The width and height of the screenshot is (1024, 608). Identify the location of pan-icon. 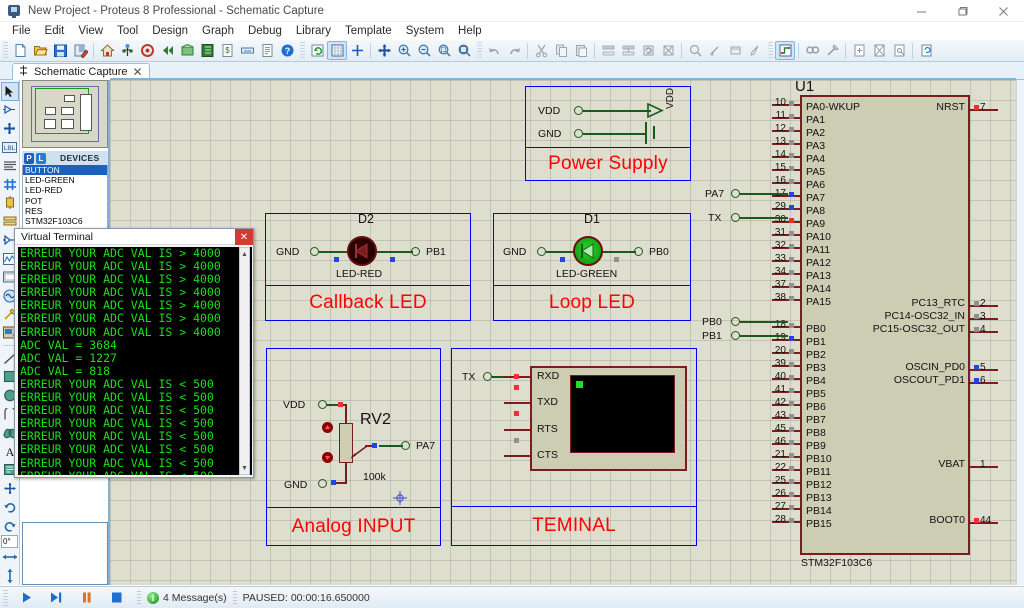
(384, 50).